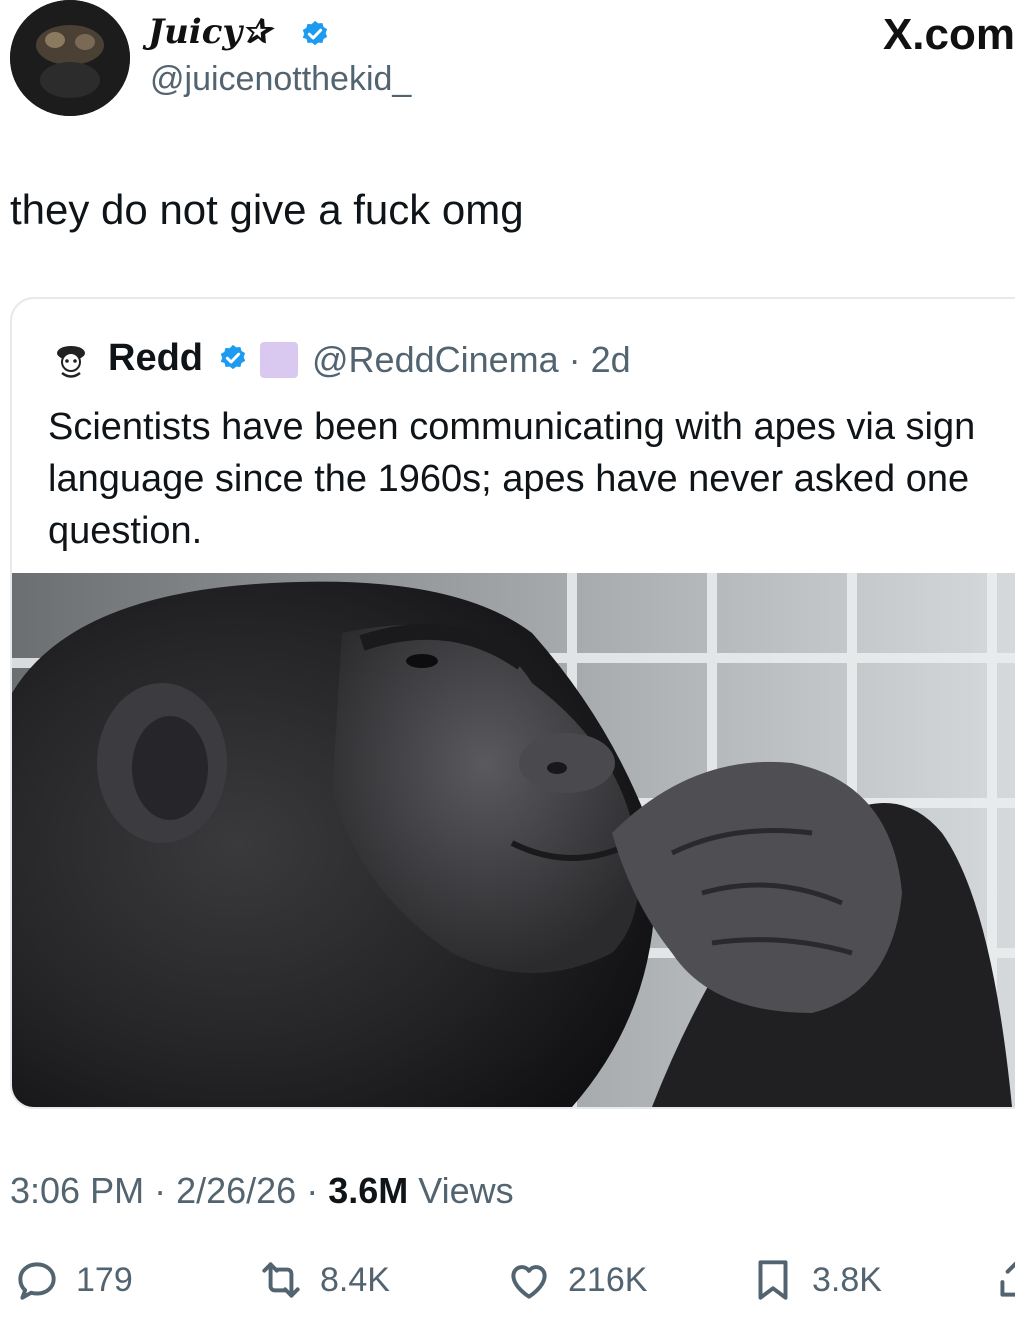 This screenshot has width=1015, height=1322. Describe the element at coordinates (267, 209) in the screenshot. I see `tweet-text: they do not give a fuck omg` at that location.